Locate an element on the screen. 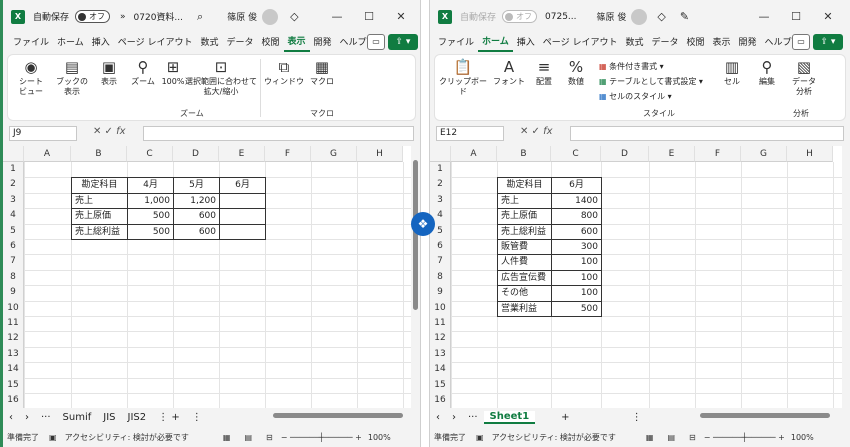  row-header: 8 is located at coordinates (13, 277).